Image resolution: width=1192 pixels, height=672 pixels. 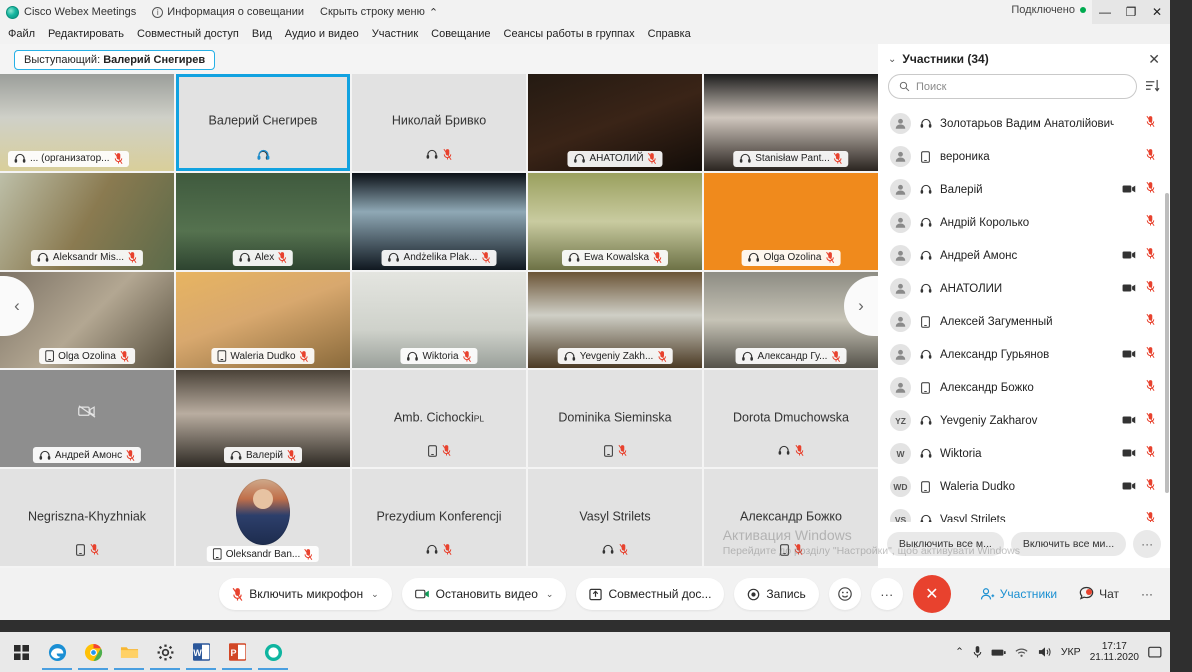 What do you see at coordinates (965, 156) in the screenshot?
I see `participant-name: вероника` at bounding box center [965, 156].